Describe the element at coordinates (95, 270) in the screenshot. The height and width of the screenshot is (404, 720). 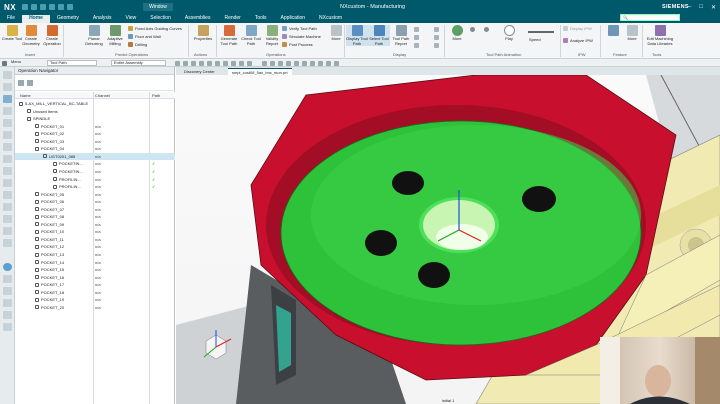
I see `tree-row: POCKET_15 n/a` at that location.